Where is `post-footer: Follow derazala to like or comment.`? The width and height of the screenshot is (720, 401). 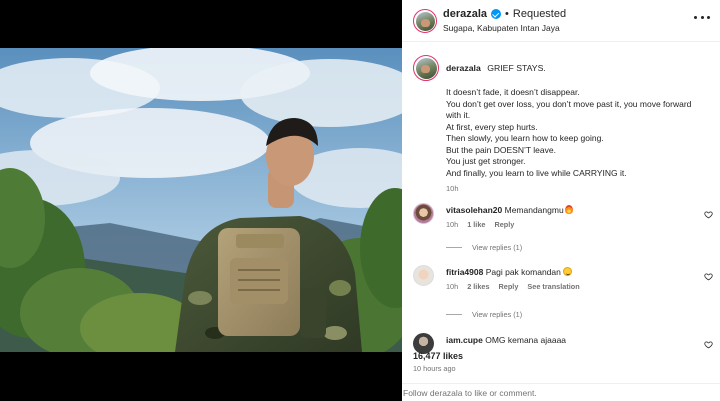 post-footer: Follow derazala to like or comment. is located at coordinates (561, 392).